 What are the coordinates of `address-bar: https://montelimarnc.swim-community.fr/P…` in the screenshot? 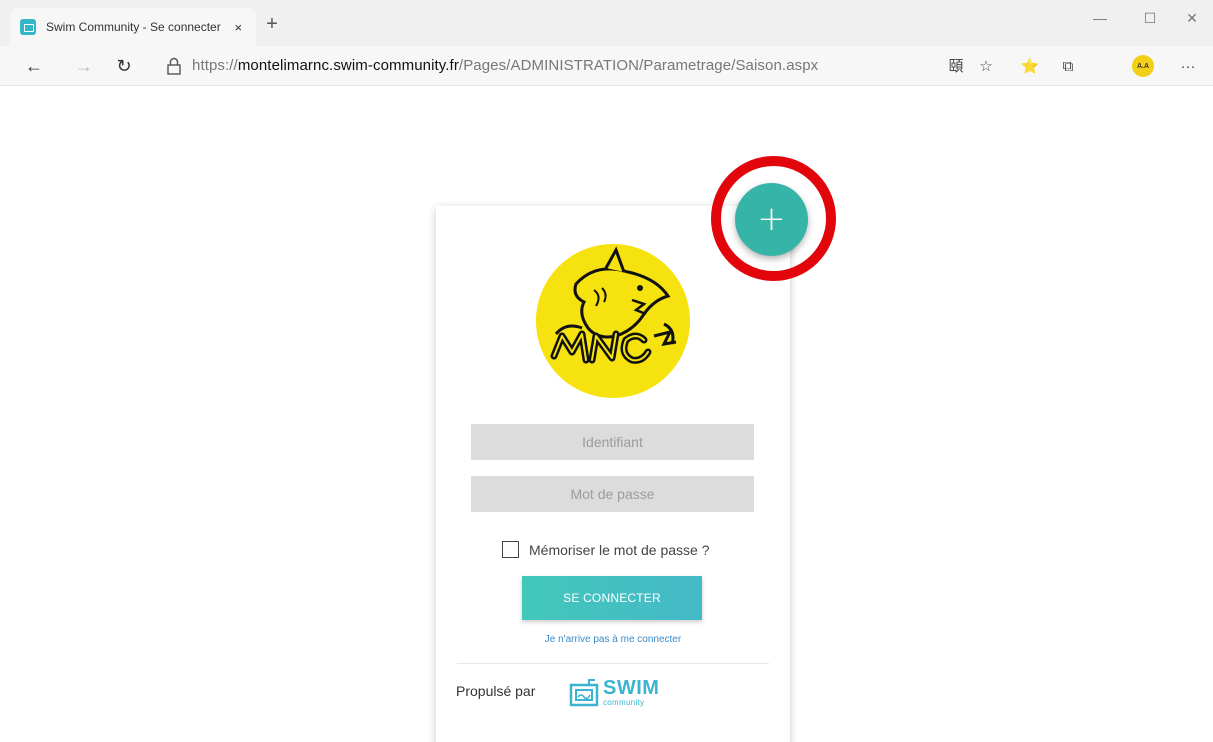 It's located at (505, 65).